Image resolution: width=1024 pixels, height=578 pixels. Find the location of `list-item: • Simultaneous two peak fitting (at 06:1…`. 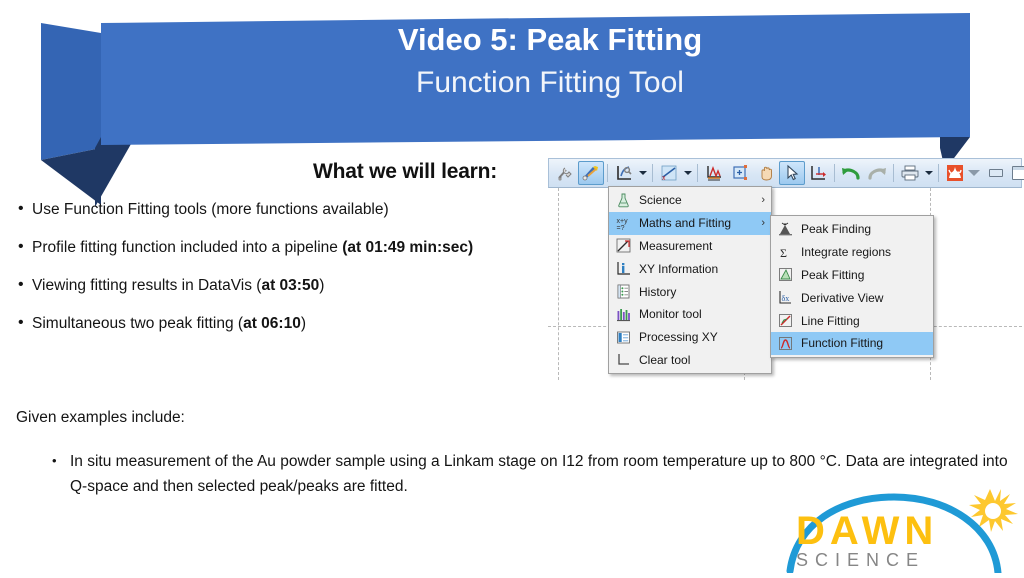

list-item: • Simultaneous two peak fitting (at 06:1… is located at coordinates (290, 323).